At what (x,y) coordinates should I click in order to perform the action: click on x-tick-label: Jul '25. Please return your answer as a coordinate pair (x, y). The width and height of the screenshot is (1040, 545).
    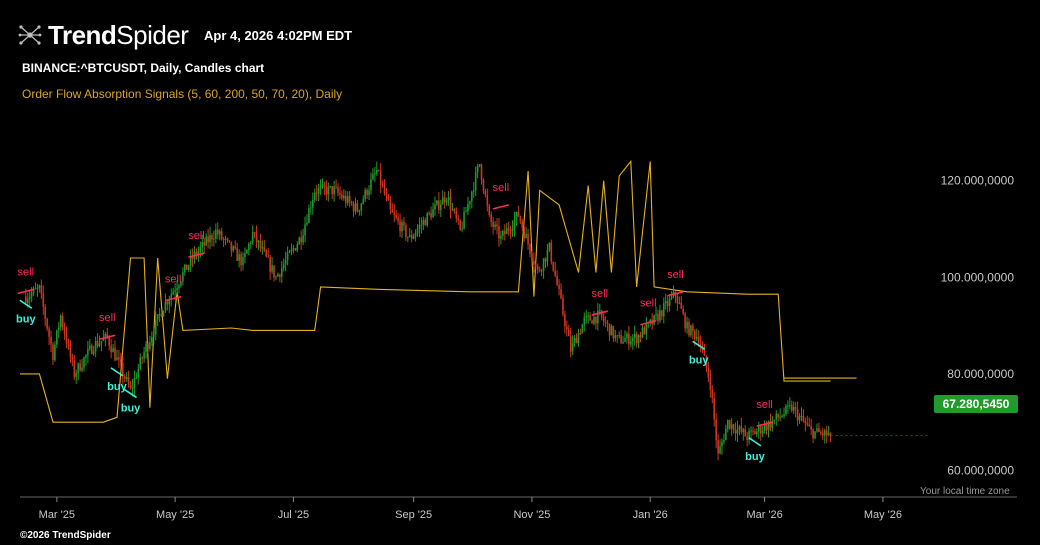
    Looking at the image, I should click on (293, 515).